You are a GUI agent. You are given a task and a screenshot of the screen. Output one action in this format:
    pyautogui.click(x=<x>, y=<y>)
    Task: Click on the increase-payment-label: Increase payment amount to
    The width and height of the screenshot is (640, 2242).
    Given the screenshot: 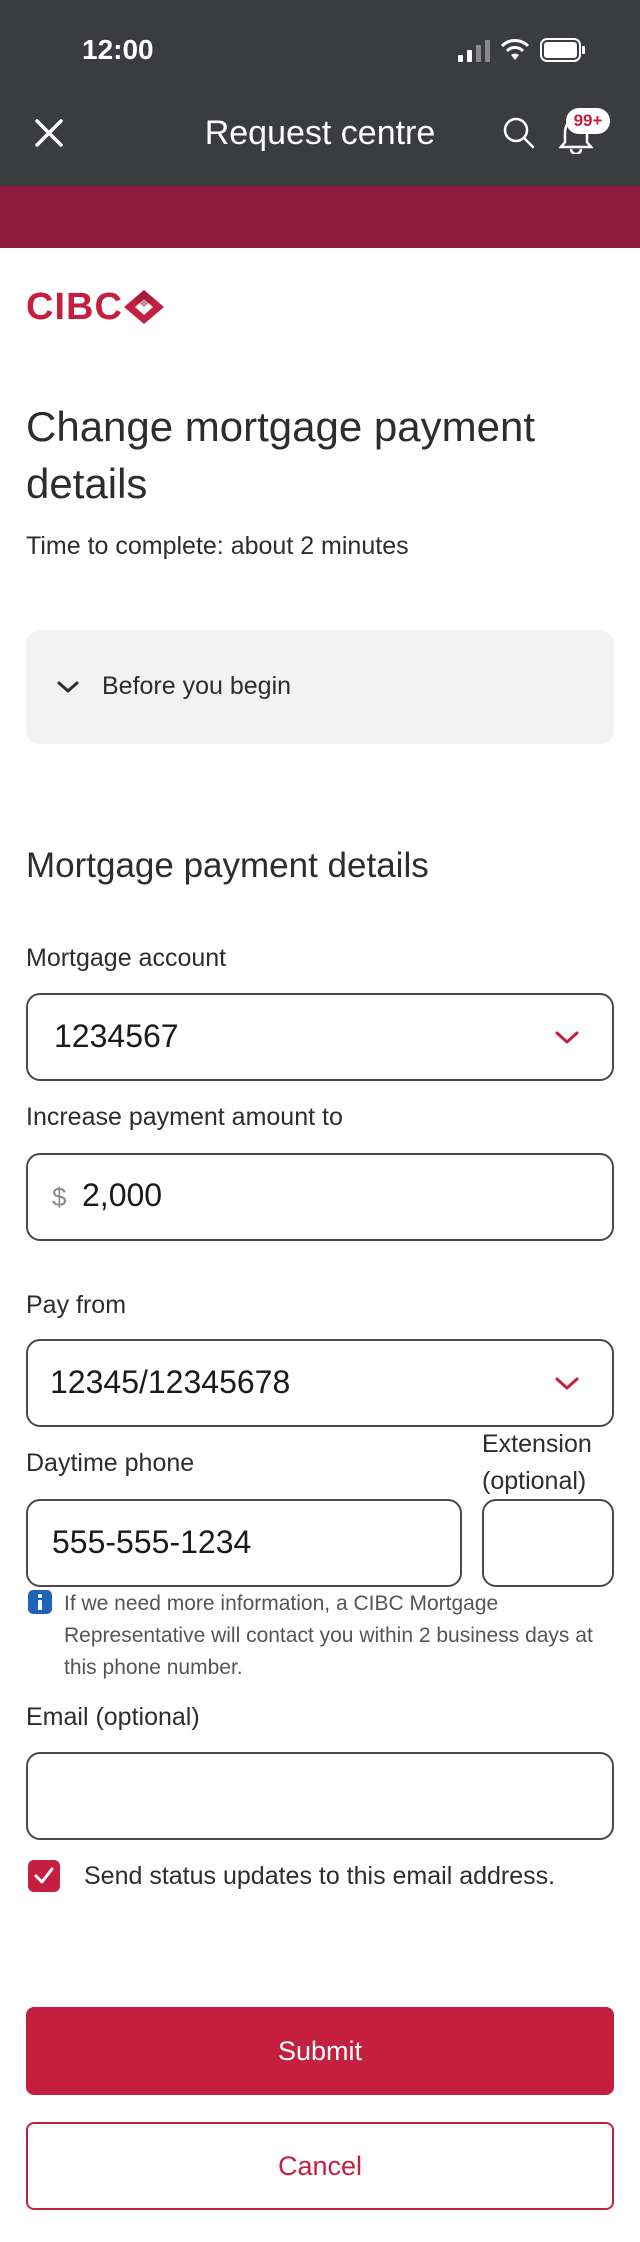 What is the action you would take?
    pyautogui.click(x=184, y=1117)
    